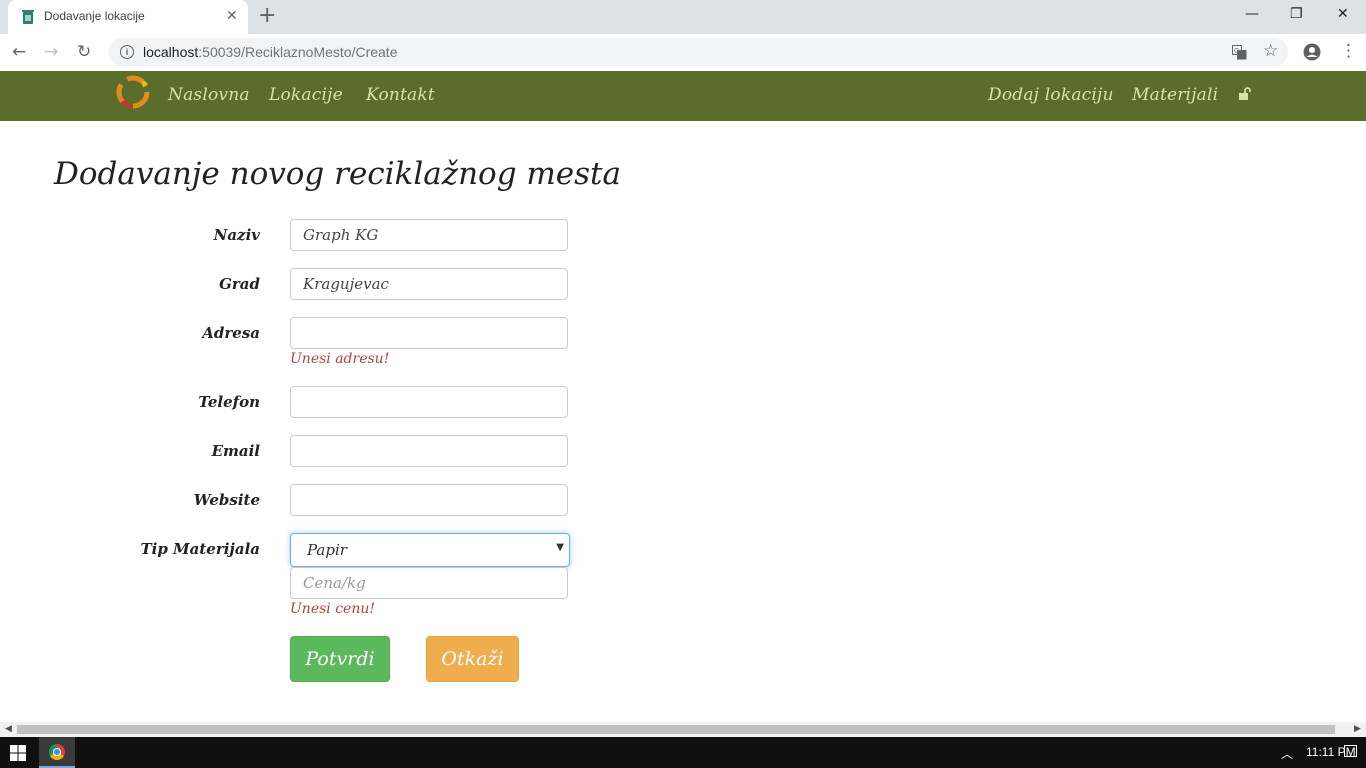 Image resolution: width=1366 pixels, height=768 pixels. Describe the element at coordinates (133, 92) in the screenshot. I see `recycle-logo-icon` at that location.